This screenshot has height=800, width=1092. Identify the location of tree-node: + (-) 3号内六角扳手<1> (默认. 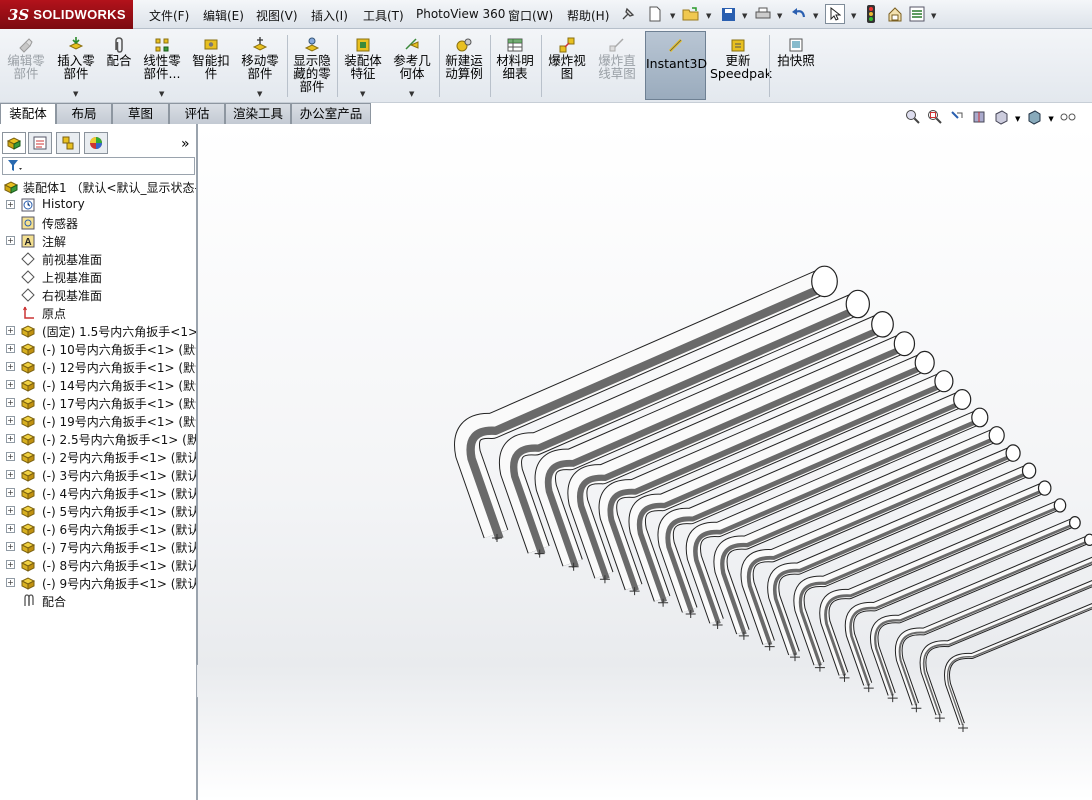
(98, 475).